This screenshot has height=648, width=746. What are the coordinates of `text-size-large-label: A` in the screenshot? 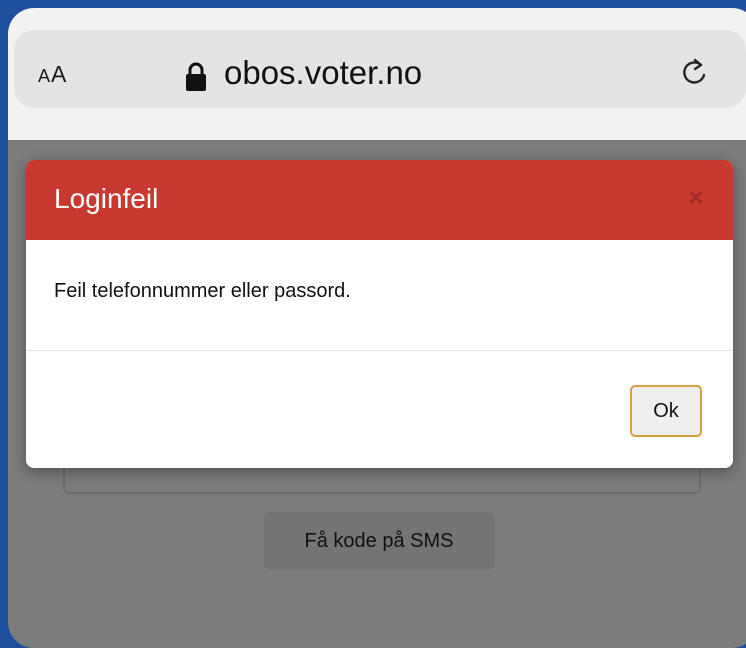 It's located at (59, 74).